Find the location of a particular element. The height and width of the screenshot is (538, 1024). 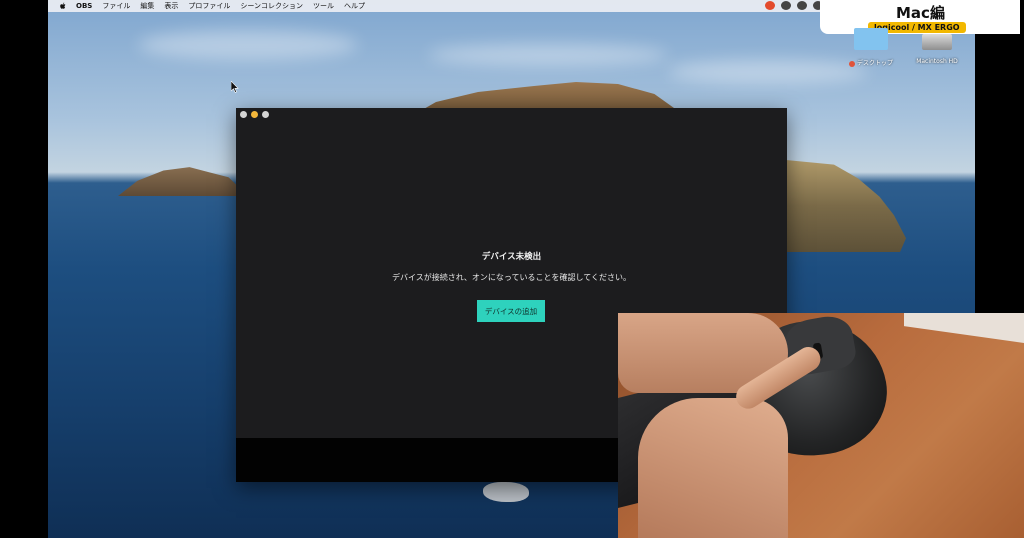

hard-drive-icon is located at coordinates (937, 42).